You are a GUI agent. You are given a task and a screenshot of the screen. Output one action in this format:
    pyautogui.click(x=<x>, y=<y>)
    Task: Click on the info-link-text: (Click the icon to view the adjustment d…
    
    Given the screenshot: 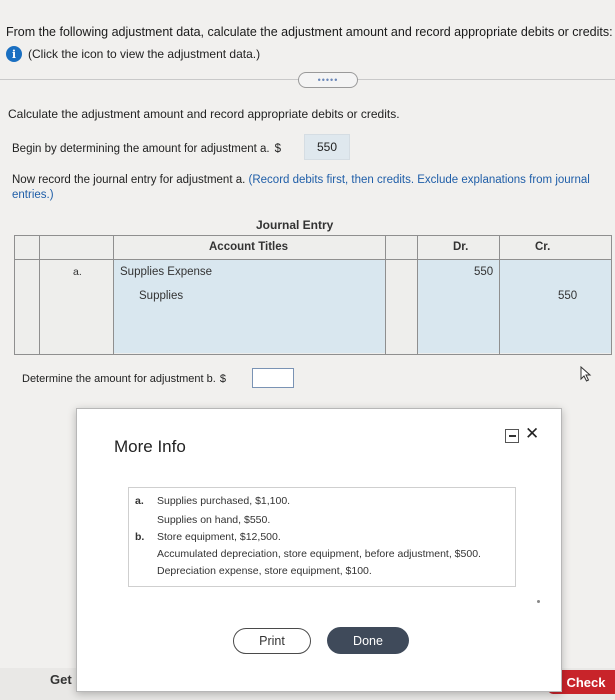 What is the action you would take?
    pyautogui.click(x=144, y=54)
    